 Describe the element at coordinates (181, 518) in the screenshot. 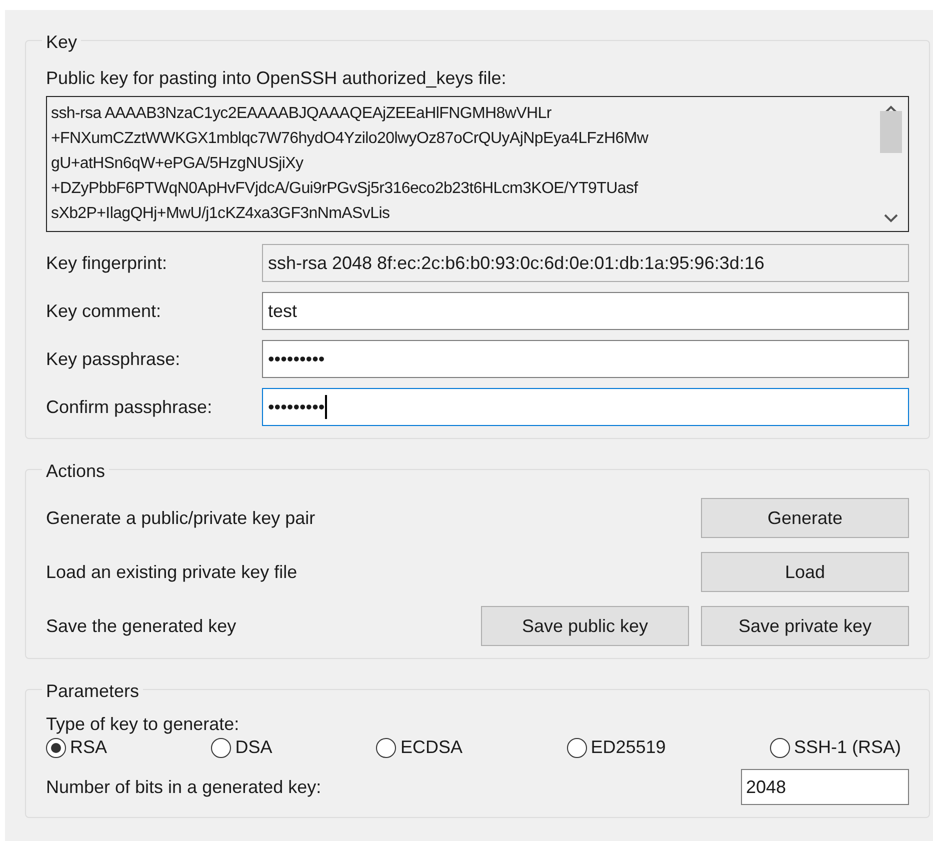

I see `action-label: Generate a public/private key pair` at that location.